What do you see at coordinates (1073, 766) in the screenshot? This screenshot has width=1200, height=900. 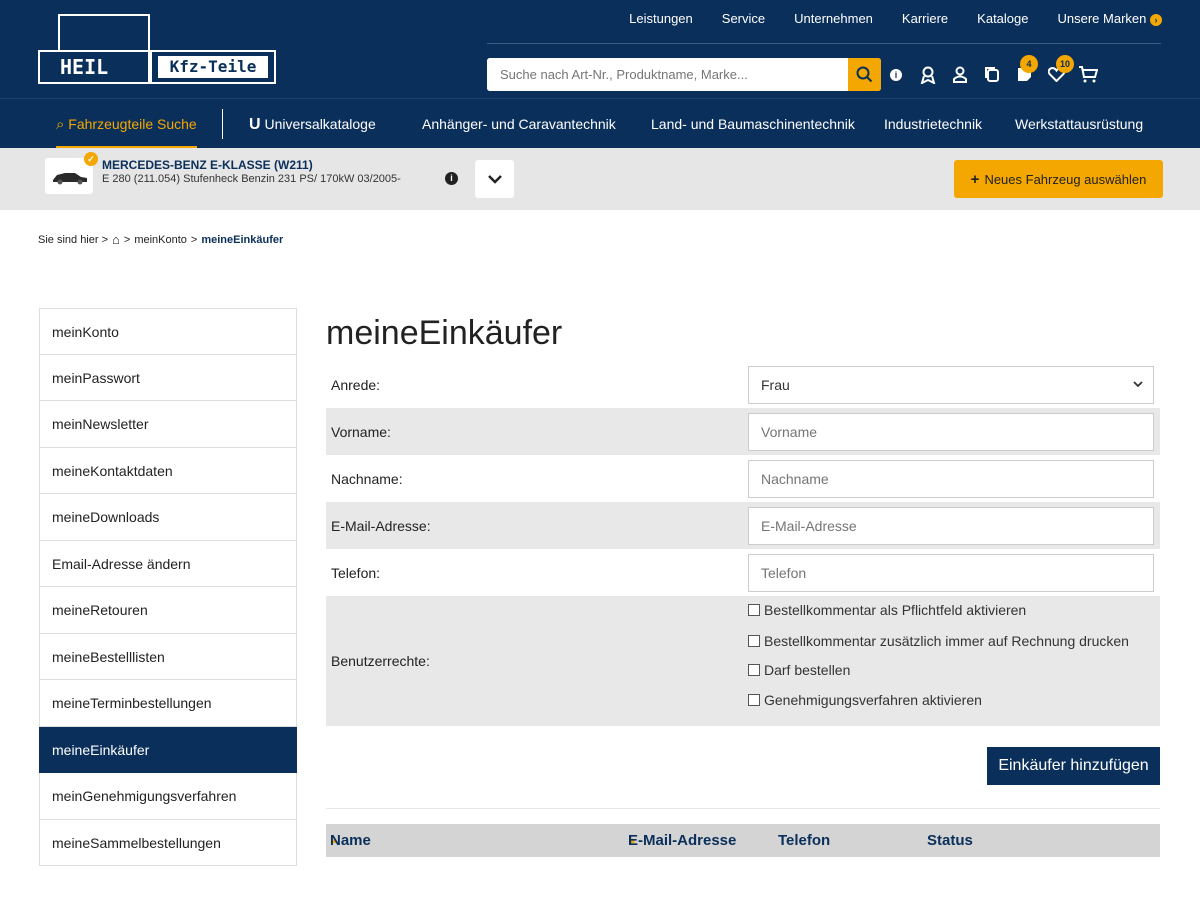 I see `add-buyer-button: Einkäufer hinzufügen` at bounding box center [1073, 766].